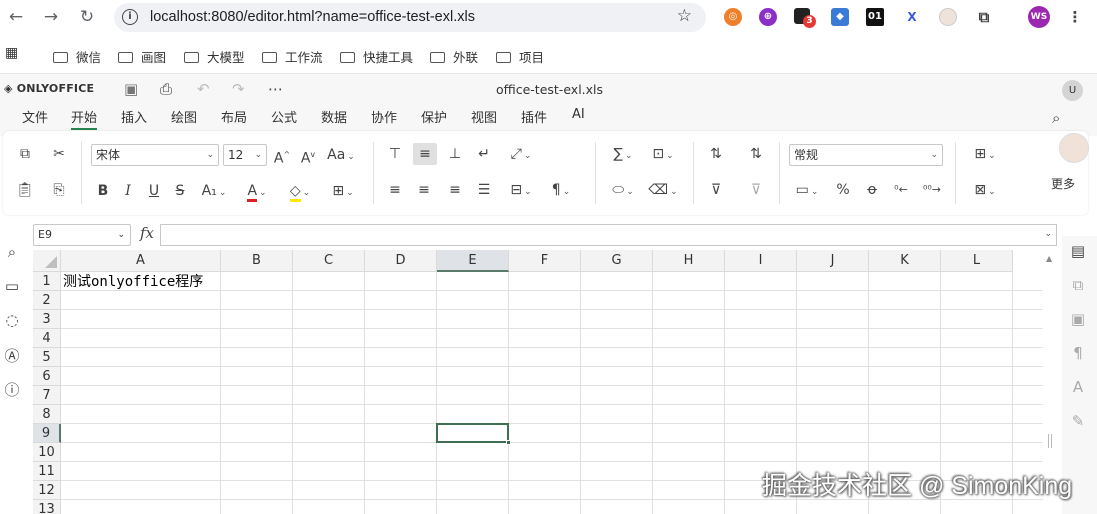  I want to click on tab-plugins: 插件, so click(534, 116).